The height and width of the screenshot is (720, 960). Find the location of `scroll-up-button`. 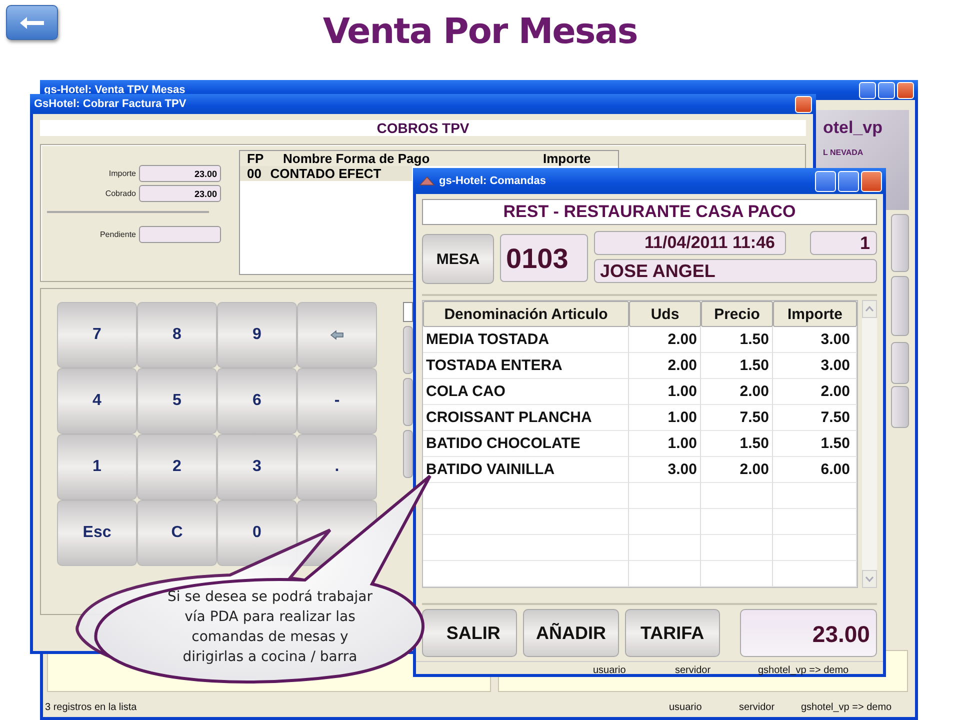

scroll-up-button is located at coordinates (869, 309).